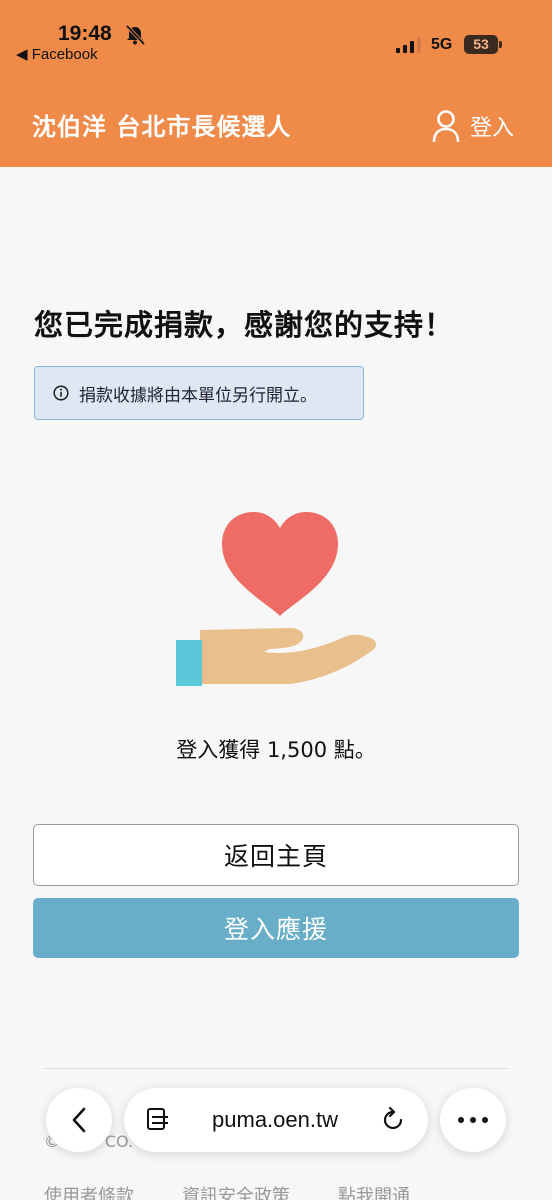 This screenshot has width=552, height=1200. Describe the element at coordinates (276, 855) in the screenshot. I see `return-home-button: 返回主頁` at that location.